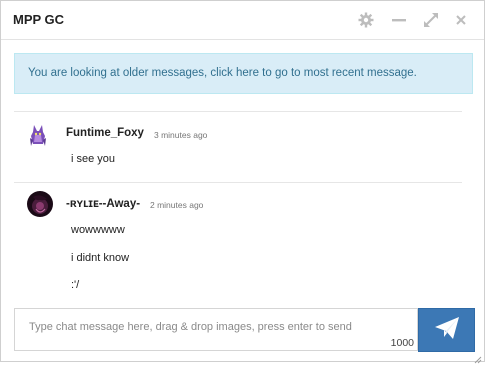 This screenshot has width=487, height=369. What do you see at coordinates (461, 20) in the screenshot?
I see `close-icon` at bounding box center [461, 20].